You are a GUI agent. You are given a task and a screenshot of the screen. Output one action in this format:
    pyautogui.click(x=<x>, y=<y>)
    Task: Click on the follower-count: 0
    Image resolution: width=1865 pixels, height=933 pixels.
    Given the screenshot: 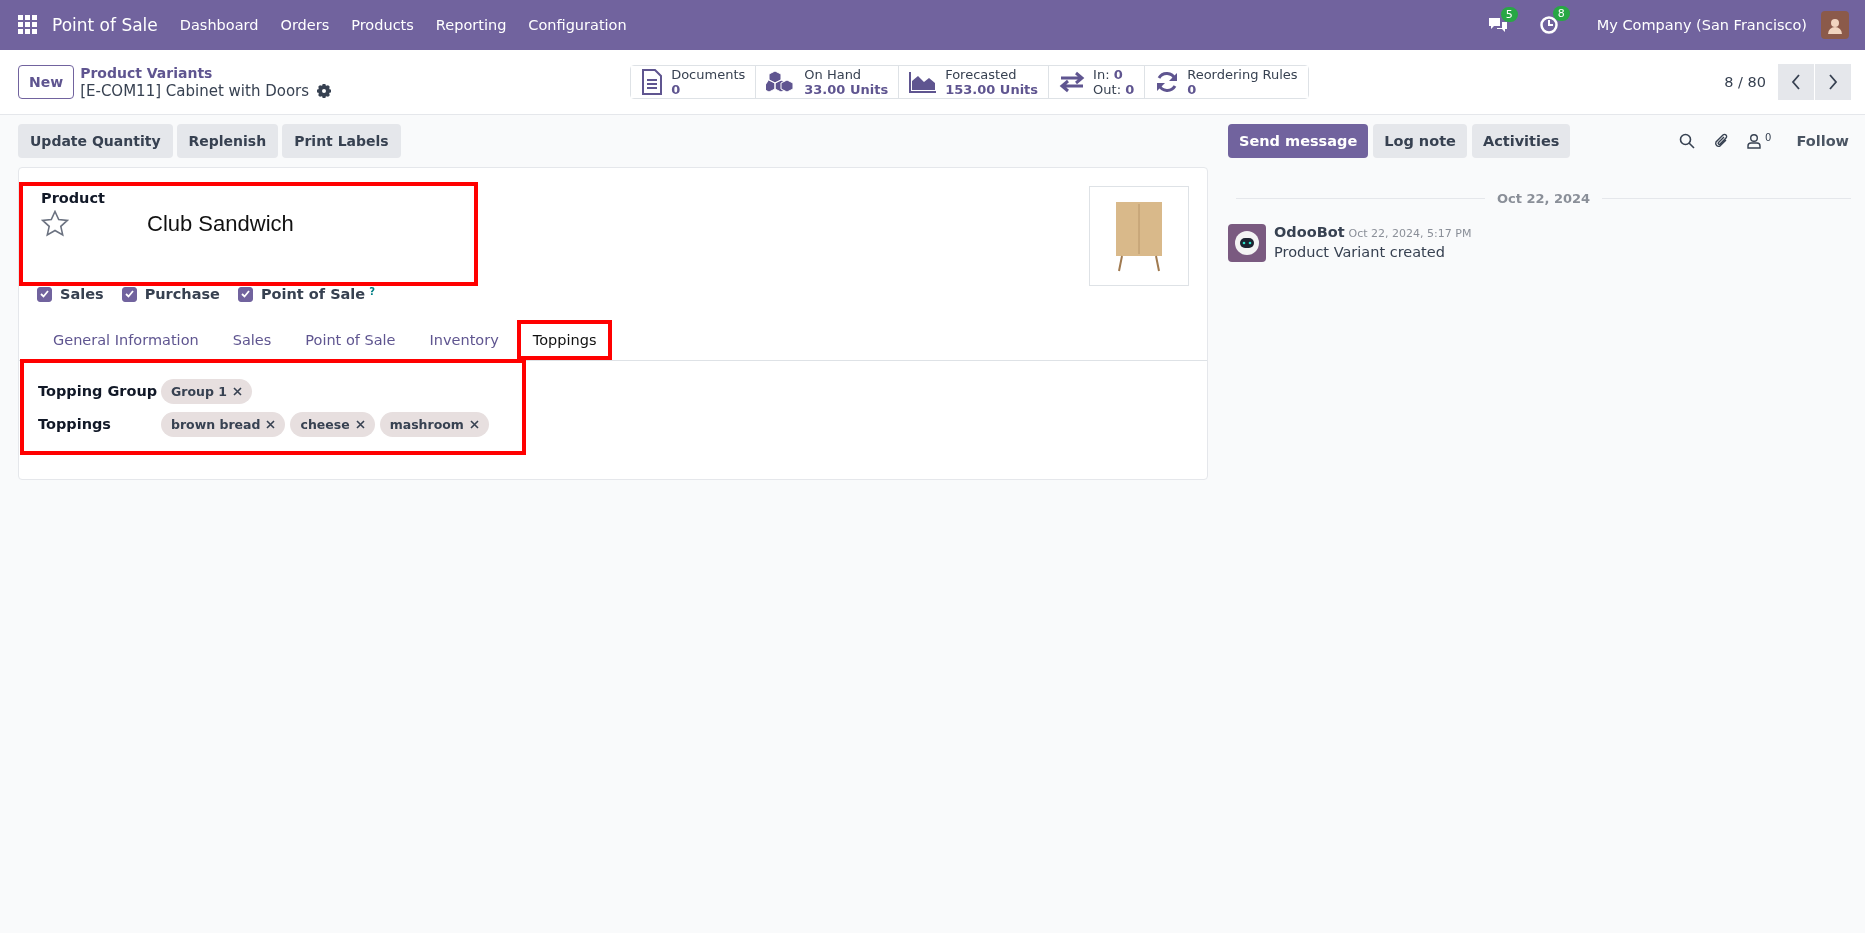 What is the action you would take?
    pyautogui.click(x=1768, y=137)
    